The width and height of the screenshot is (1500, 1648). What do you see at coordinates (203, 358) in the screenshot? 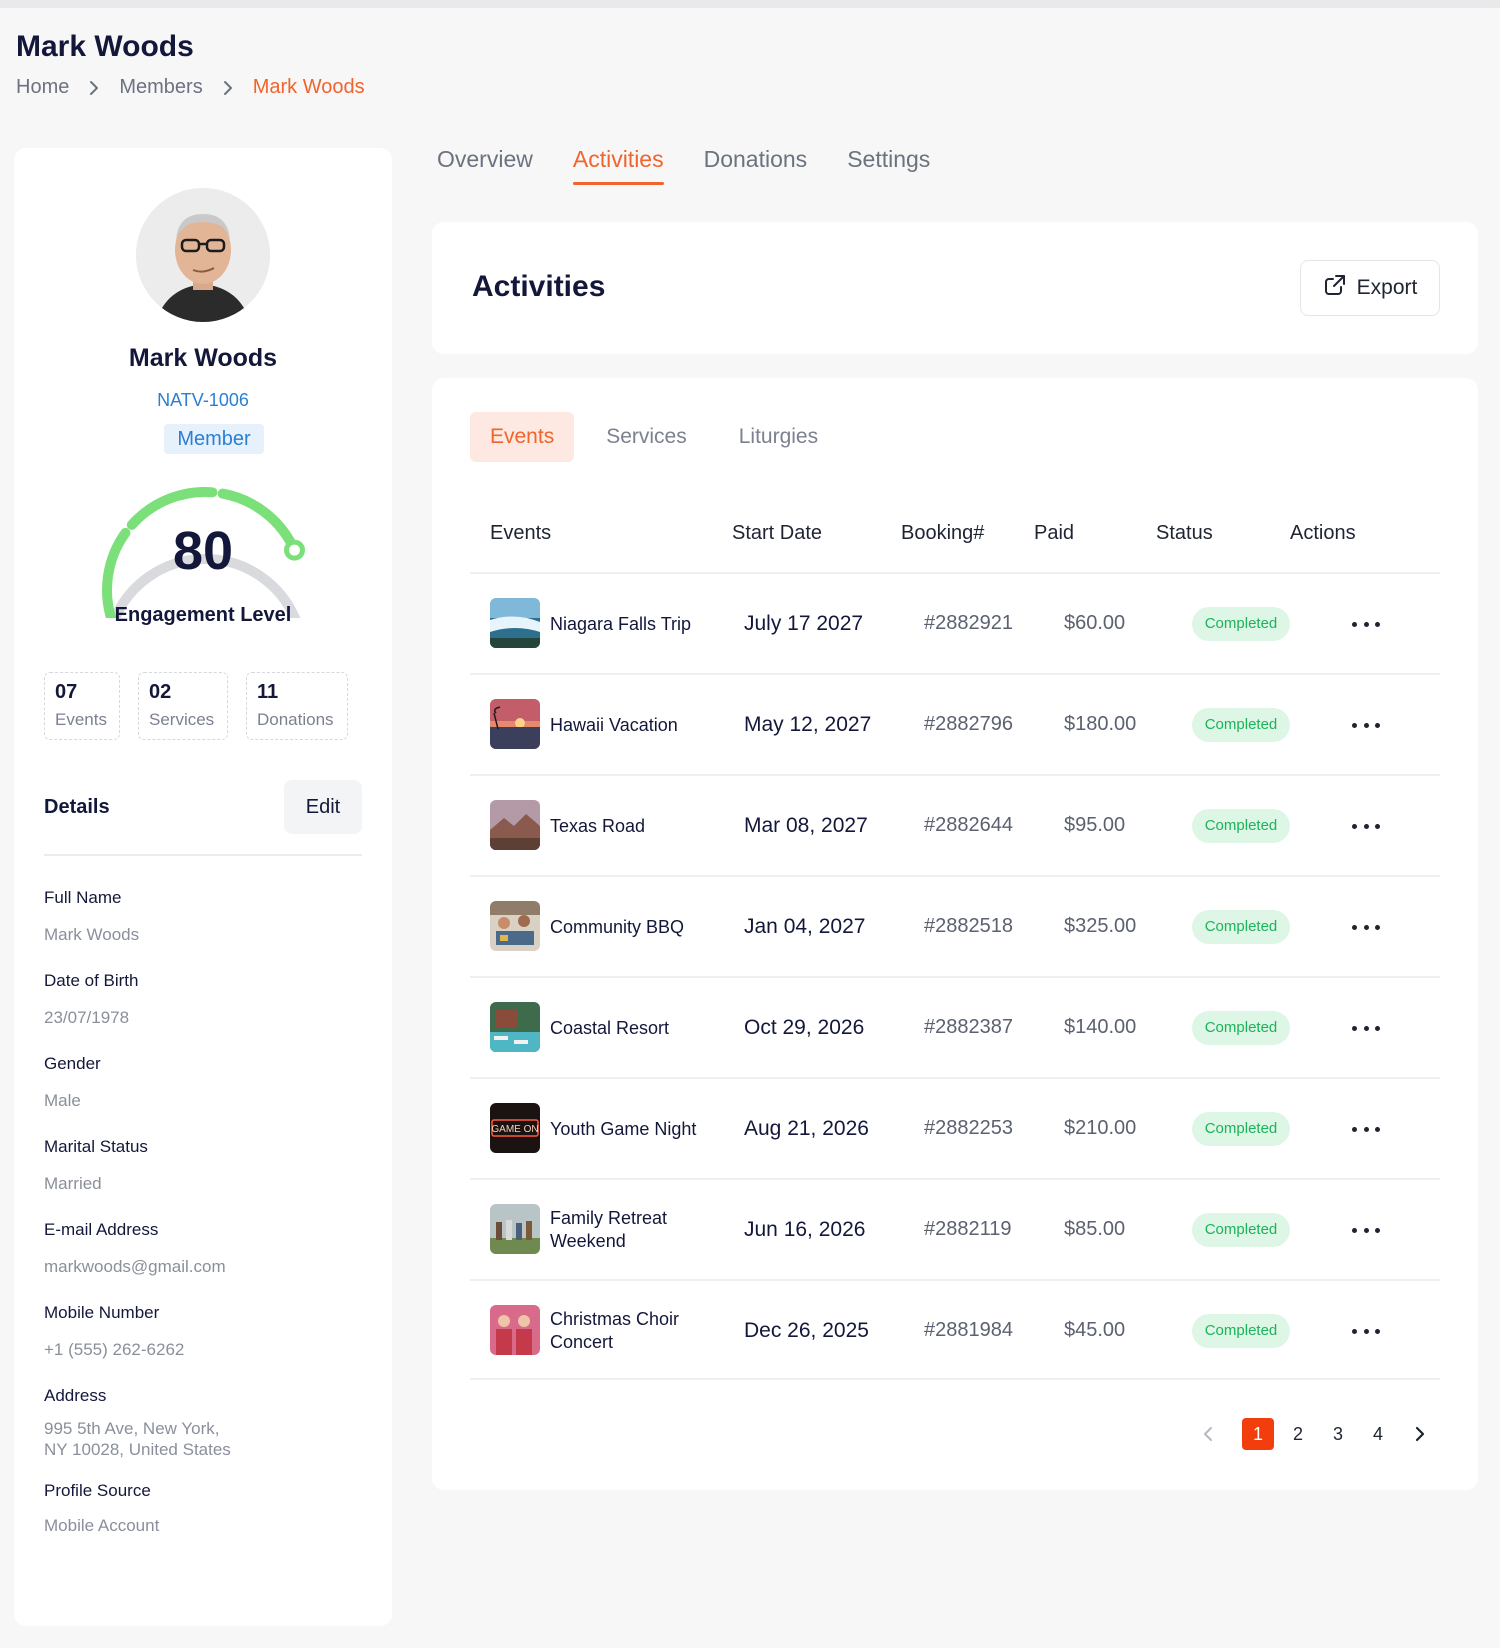
I see `profile-name: Mark Woods` at bounding box center [203, 358].